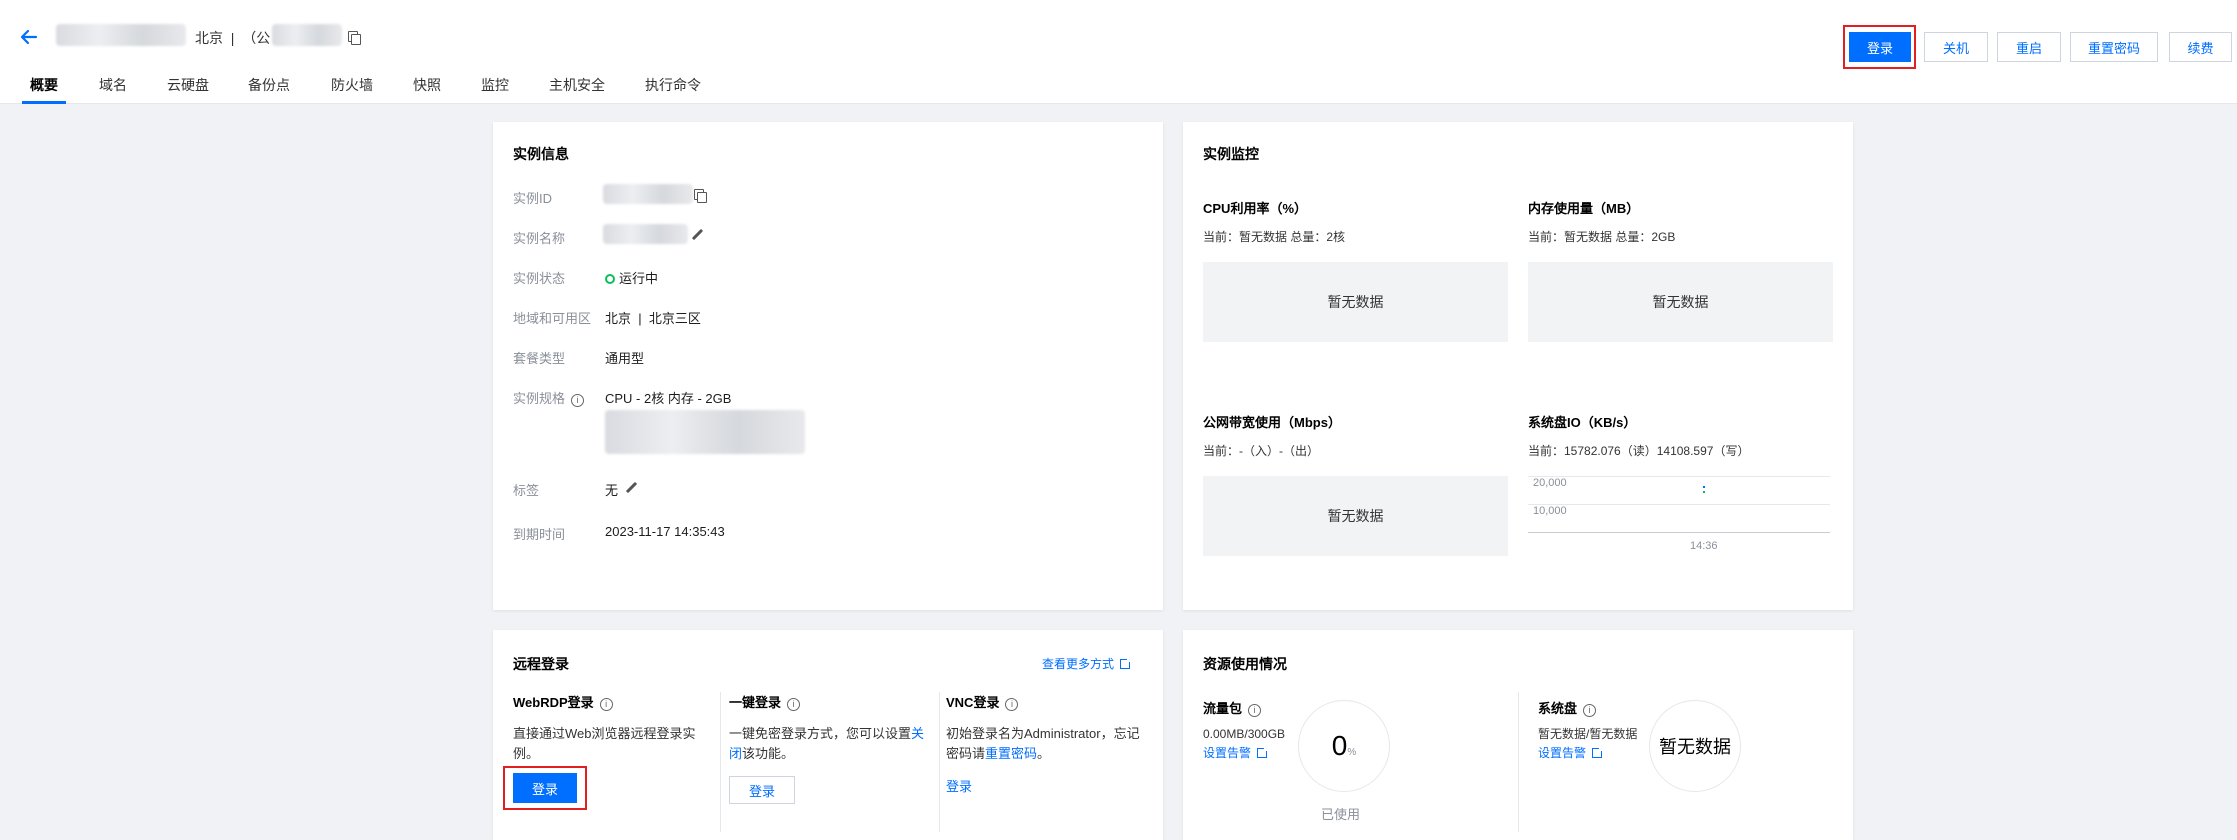 Image resolution: width=2237 pixels, height=840 pixels. What do you see at coordinates (631, 277) in the screenshot?
I see `status-value: 运行中` at bounding box center [631, 277].